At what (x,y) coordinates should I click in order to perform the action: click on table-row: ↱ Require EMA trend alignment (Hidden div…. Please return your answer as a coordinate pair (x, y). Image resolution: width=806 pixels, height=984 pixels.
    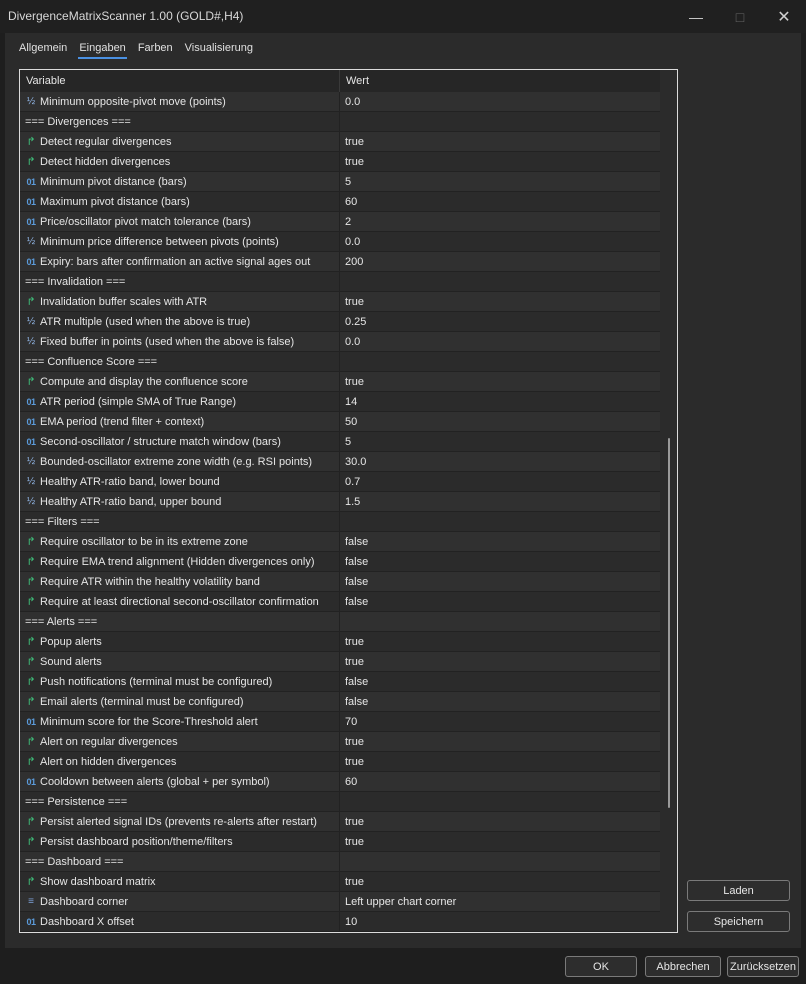
    Looking at the image, I should click on (340, 562).